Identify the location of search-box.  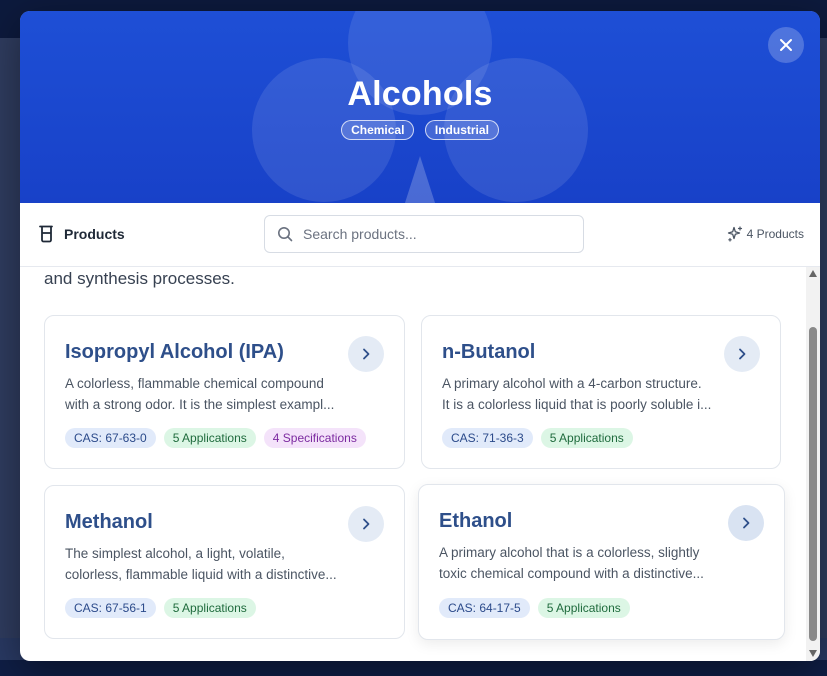
(424, 234).